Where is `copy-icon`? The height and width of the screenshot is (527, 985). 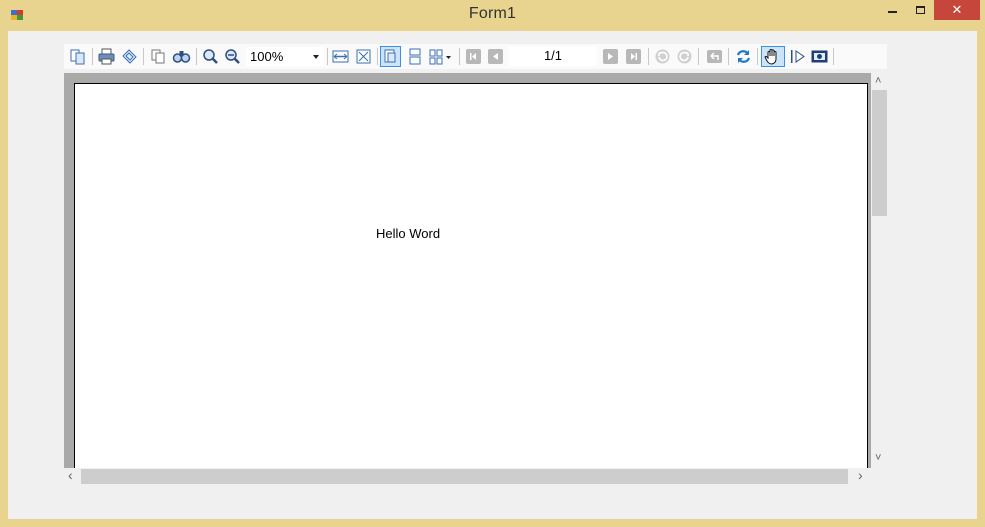
copy-icon is located at coordinates (158, 56).